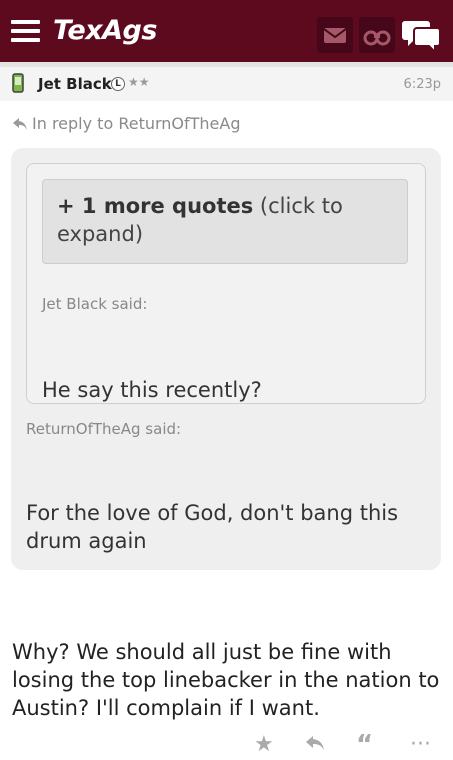 This screenshot has width=453, height=760. I want to click on quote-attribution: Jet Black said:, so click(94, 304).